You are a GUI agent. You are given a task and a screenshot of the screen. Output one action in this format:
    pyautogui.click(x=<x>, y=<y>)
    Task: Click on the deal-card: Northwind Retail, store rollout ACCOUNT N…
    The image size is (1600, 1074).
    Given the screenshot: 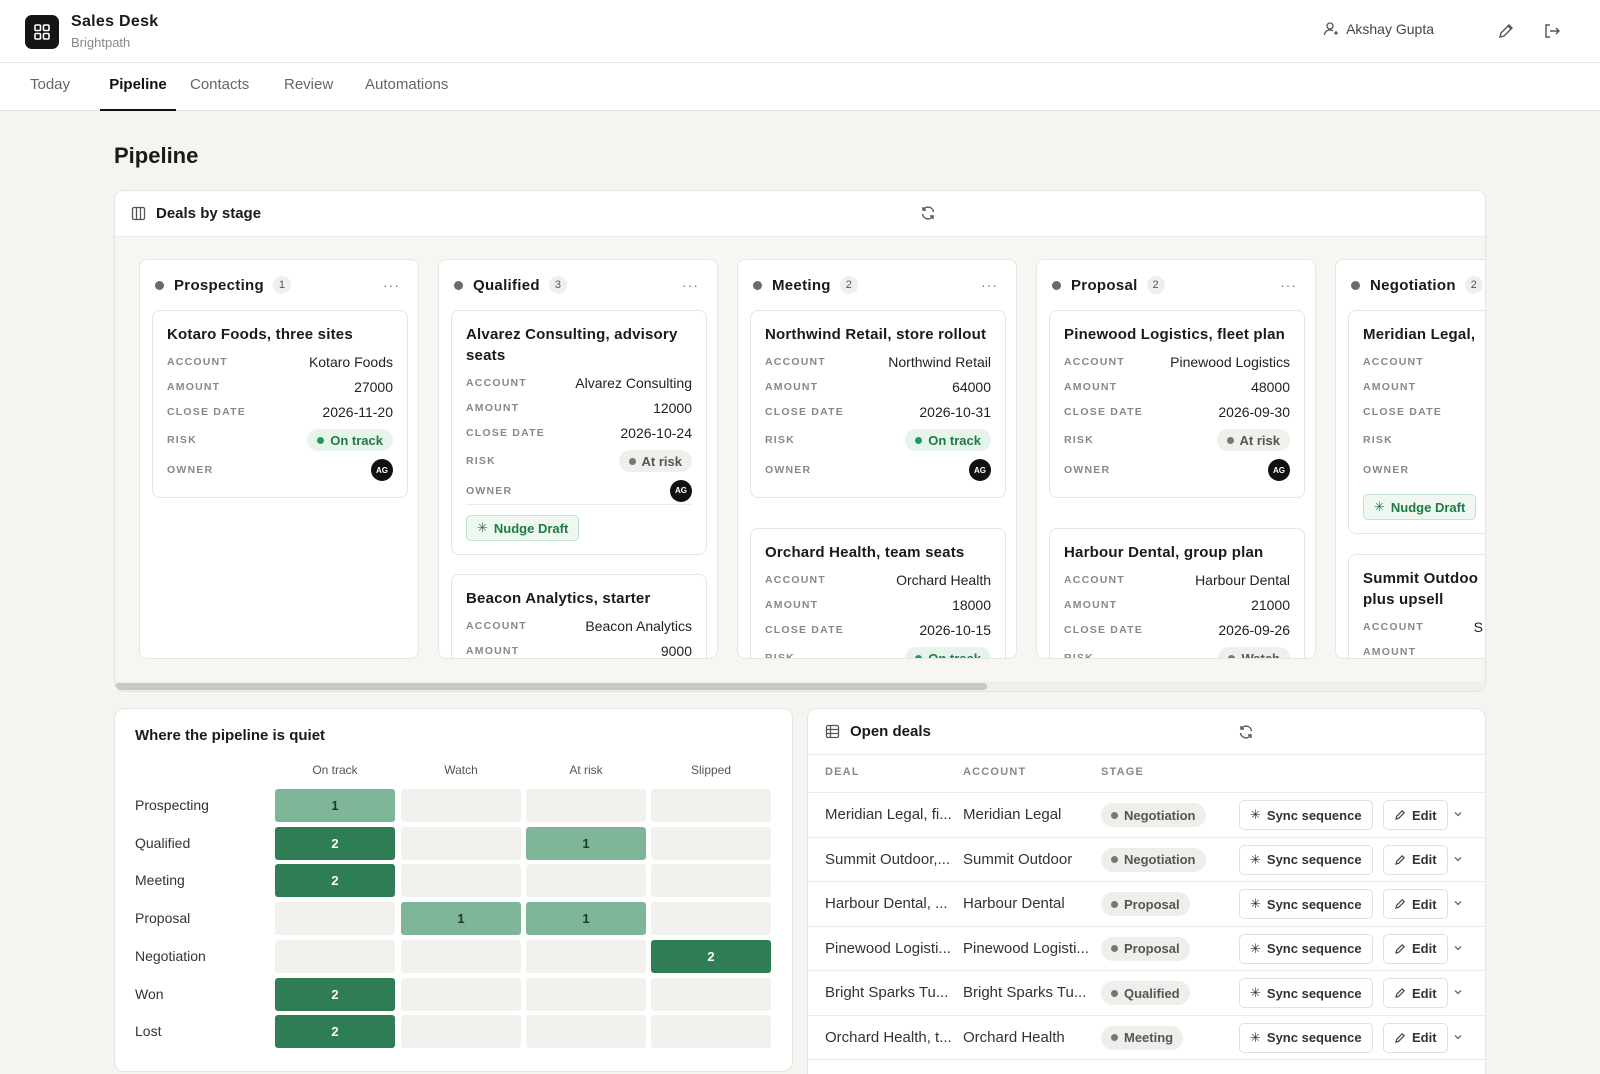 What is the action you would take?
    pyautogui.click(x=878, y=404)
    